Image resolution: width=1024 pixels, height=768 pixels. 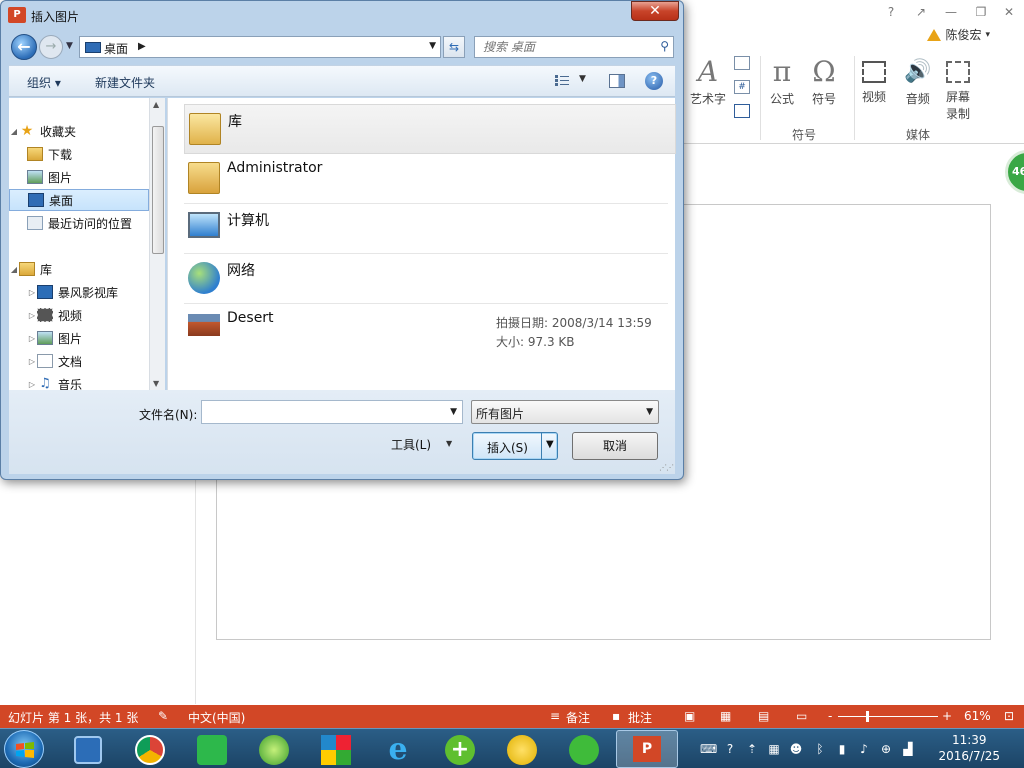 I want to click on clock: 11:39 2016/7/25, so click(x=969, y=748).